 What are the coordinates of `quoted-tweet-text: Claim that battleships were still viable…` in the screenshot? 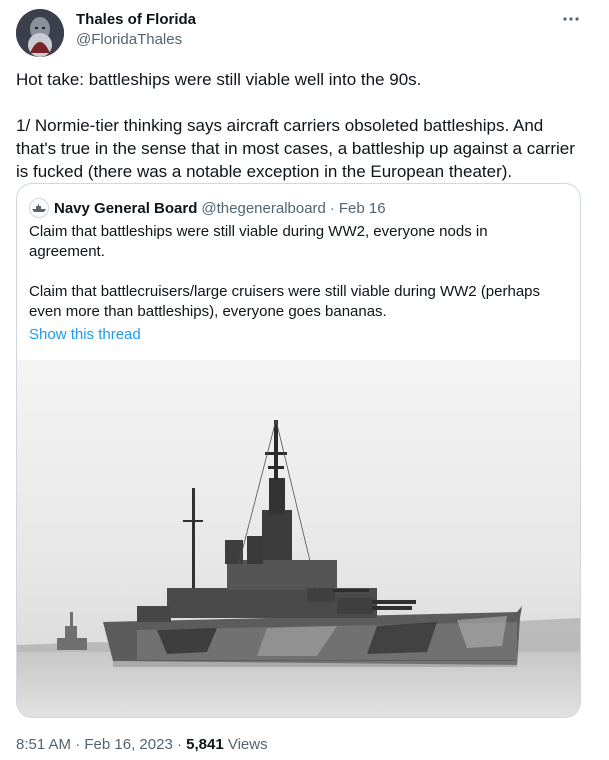 It's located at (296, 282).